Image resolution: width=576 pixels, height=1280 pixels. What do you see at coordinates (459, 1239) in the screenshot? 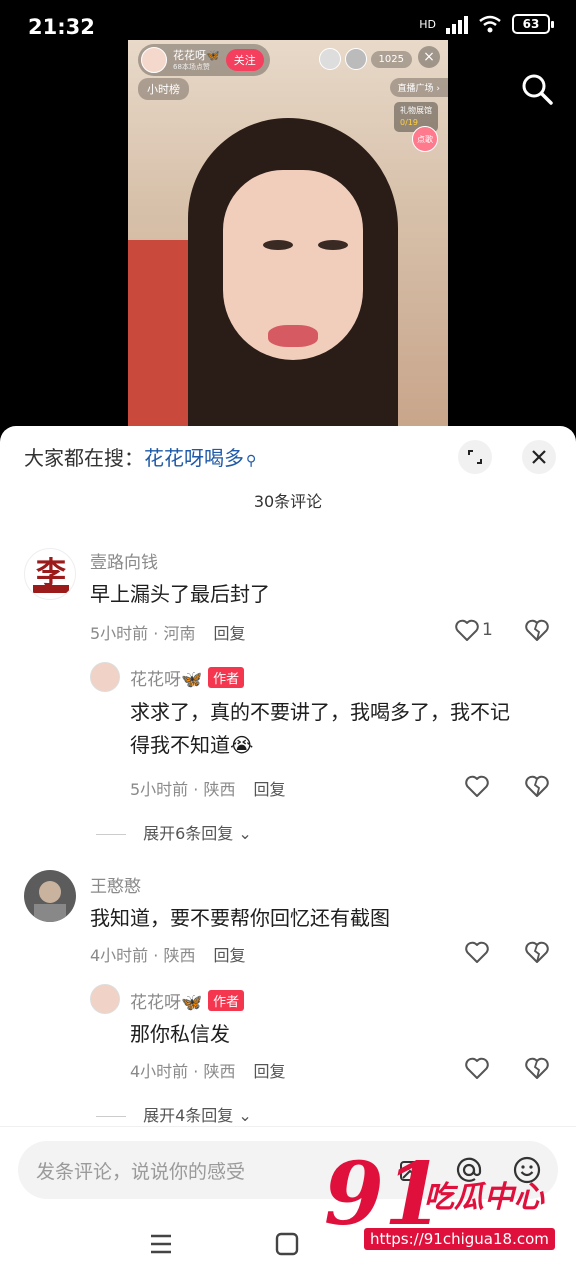
I see `watermark-url: https://91chigua18.com` at bounding box center [459, 1239].